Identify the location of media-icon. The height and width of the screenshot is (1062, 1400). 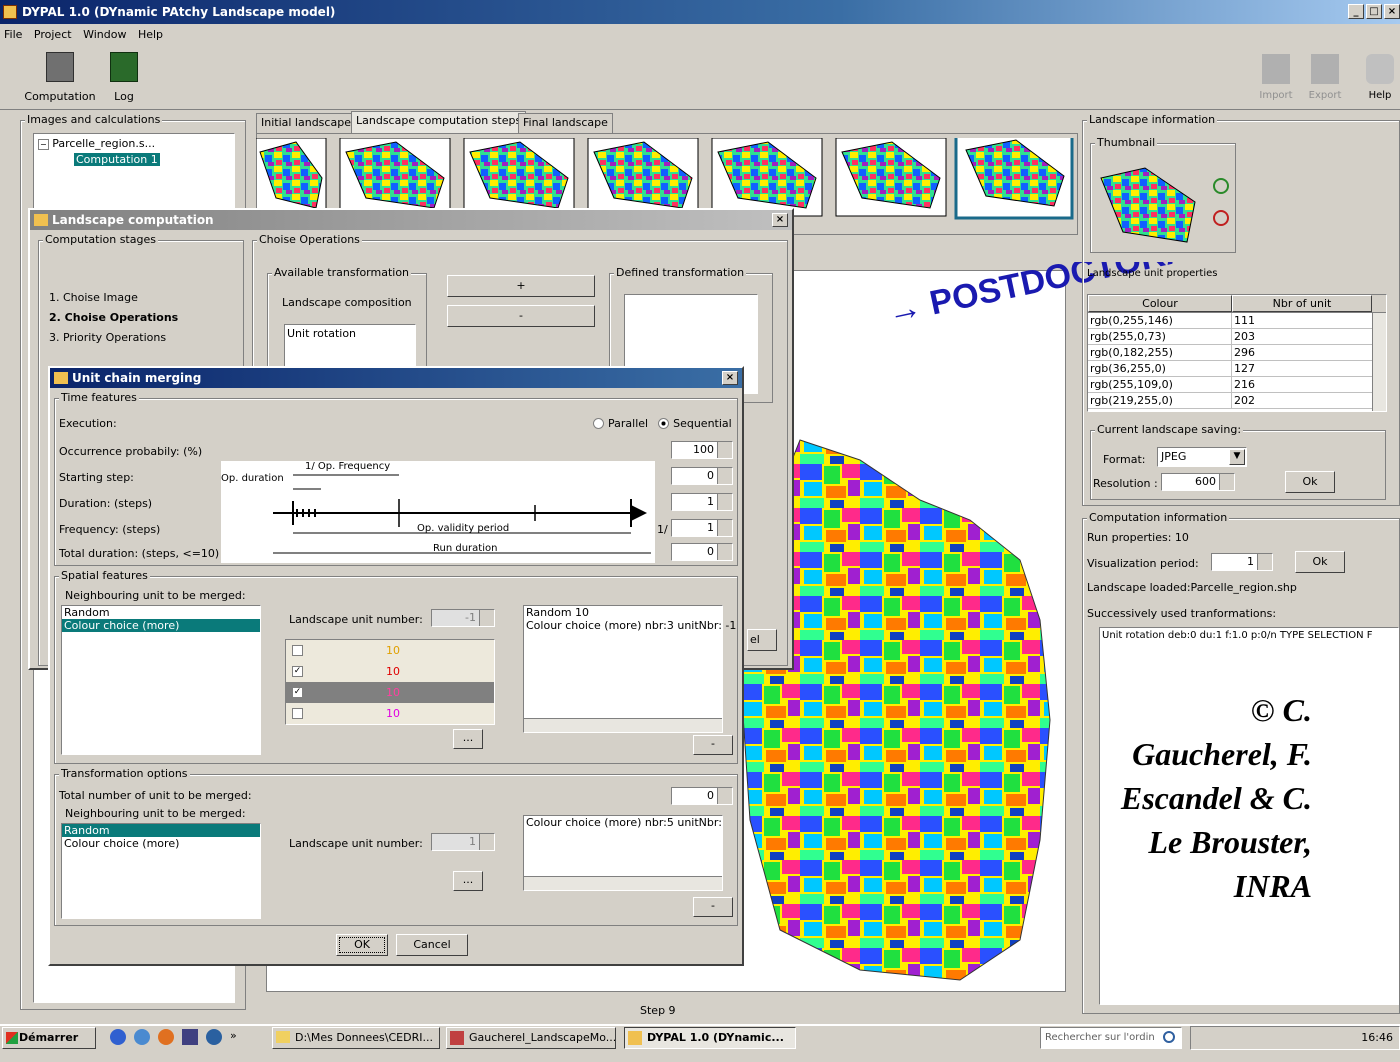
(190, 1037).